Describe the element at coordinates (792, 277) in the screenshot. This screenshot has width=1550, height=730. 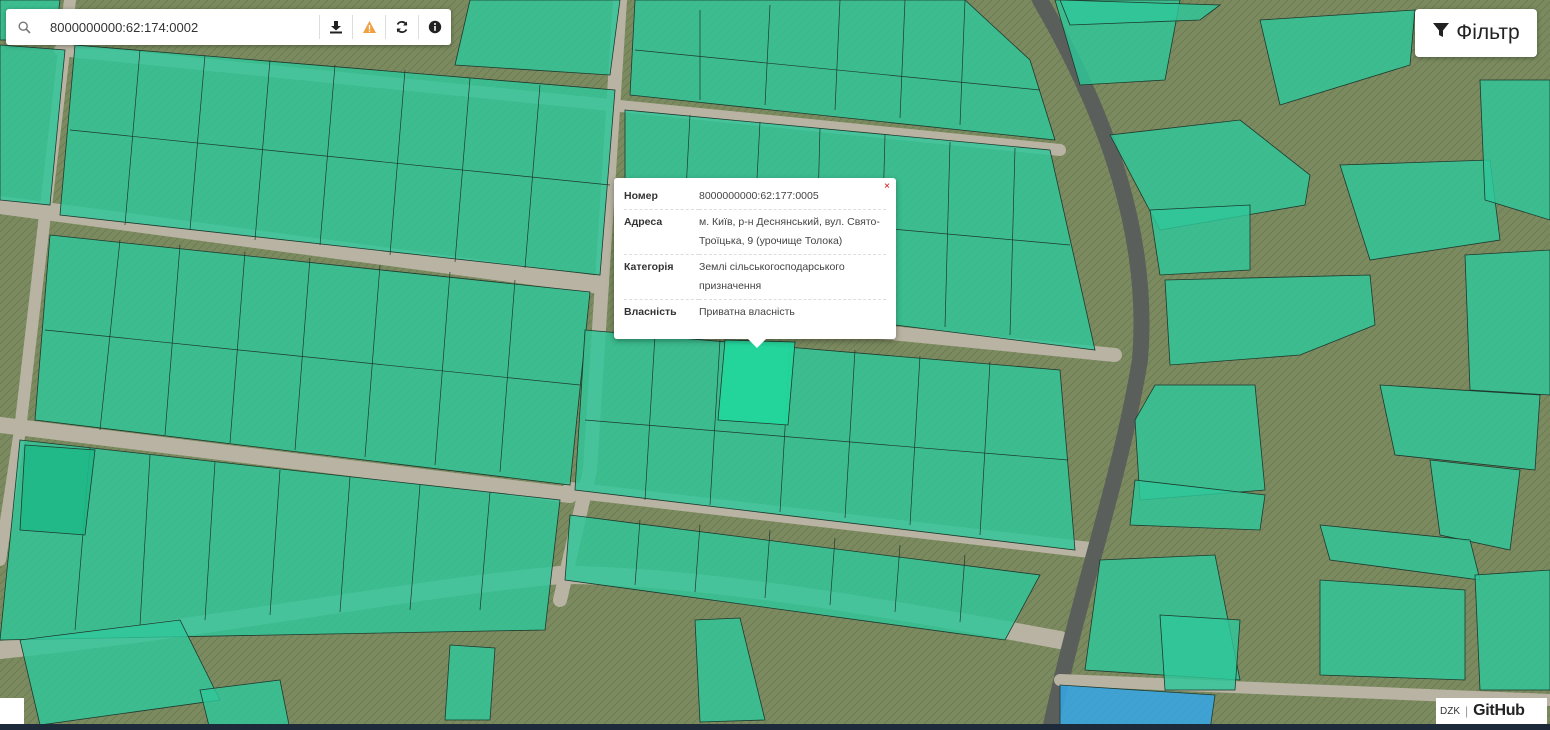
I see `row-value: Землі сільськогосподарського призначення` at that location.